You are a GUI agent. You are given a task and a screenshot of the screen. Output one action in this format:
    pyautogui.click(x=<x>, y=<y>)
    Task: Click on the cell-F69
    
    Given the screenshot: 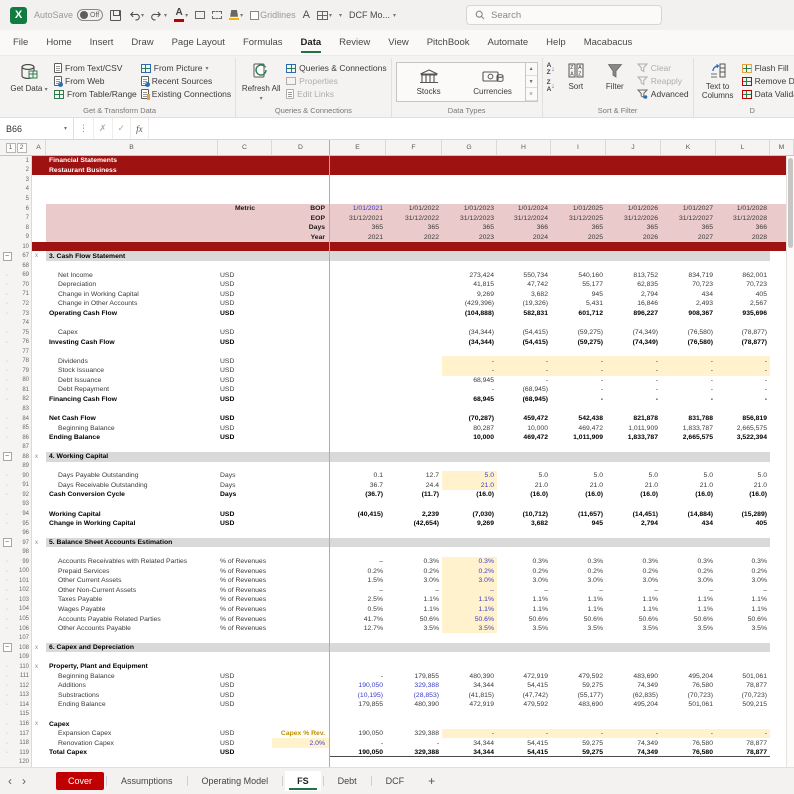 What is the action you would take?
    pyautogui.click(x=414, y=276)
    